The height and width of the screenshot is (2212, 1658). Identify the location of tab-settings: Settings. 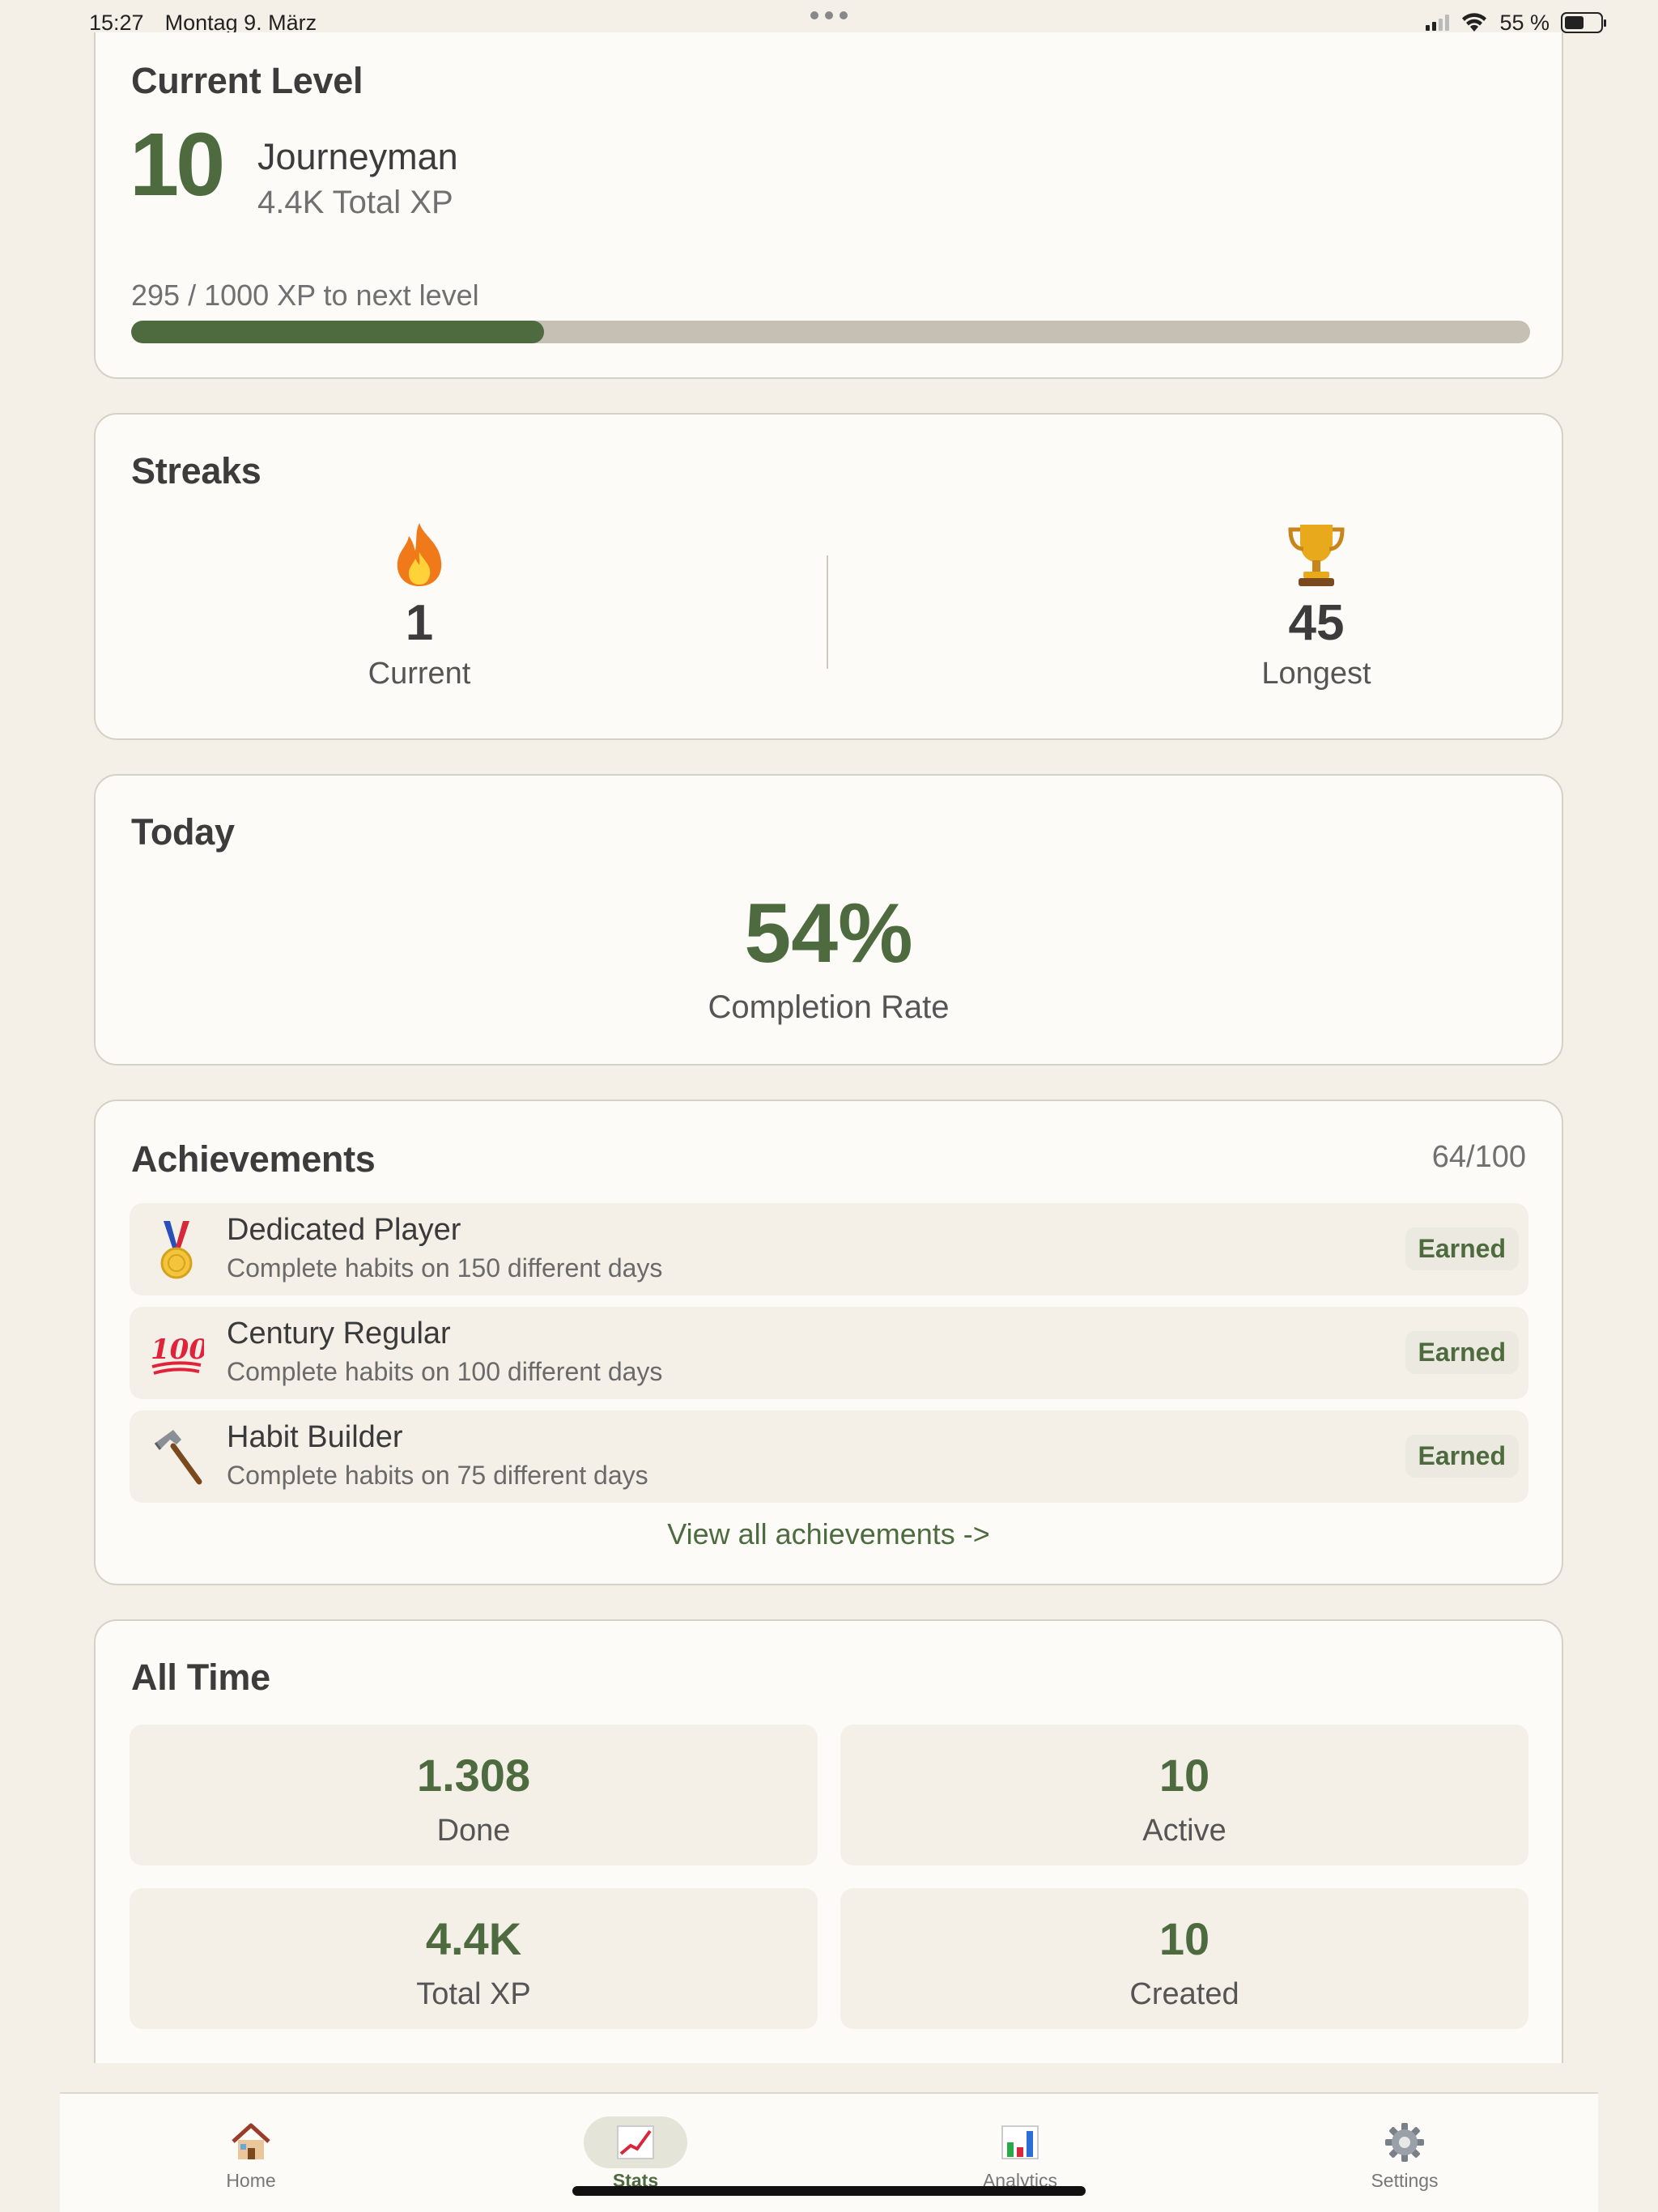
(1405, 2155).